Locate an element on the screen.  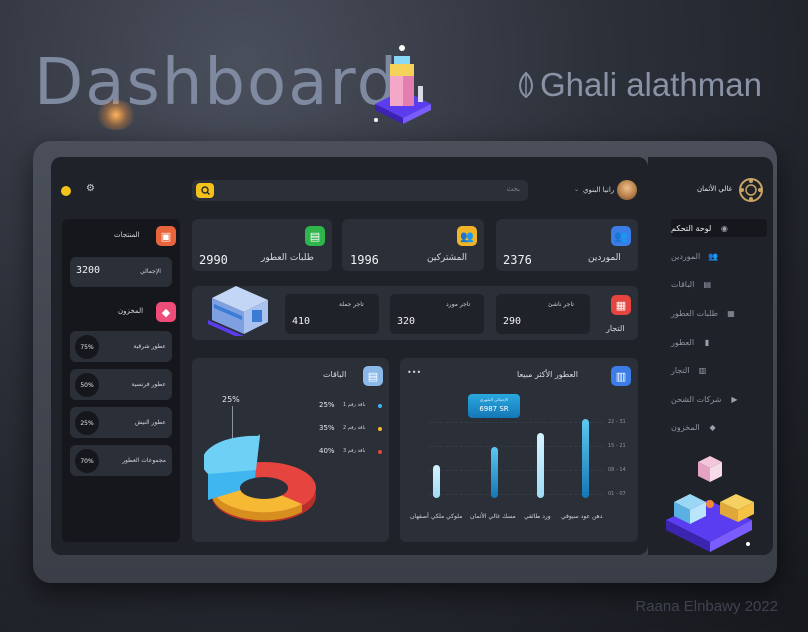
chart-icon: ▥ is located at coordinates (621, 376).